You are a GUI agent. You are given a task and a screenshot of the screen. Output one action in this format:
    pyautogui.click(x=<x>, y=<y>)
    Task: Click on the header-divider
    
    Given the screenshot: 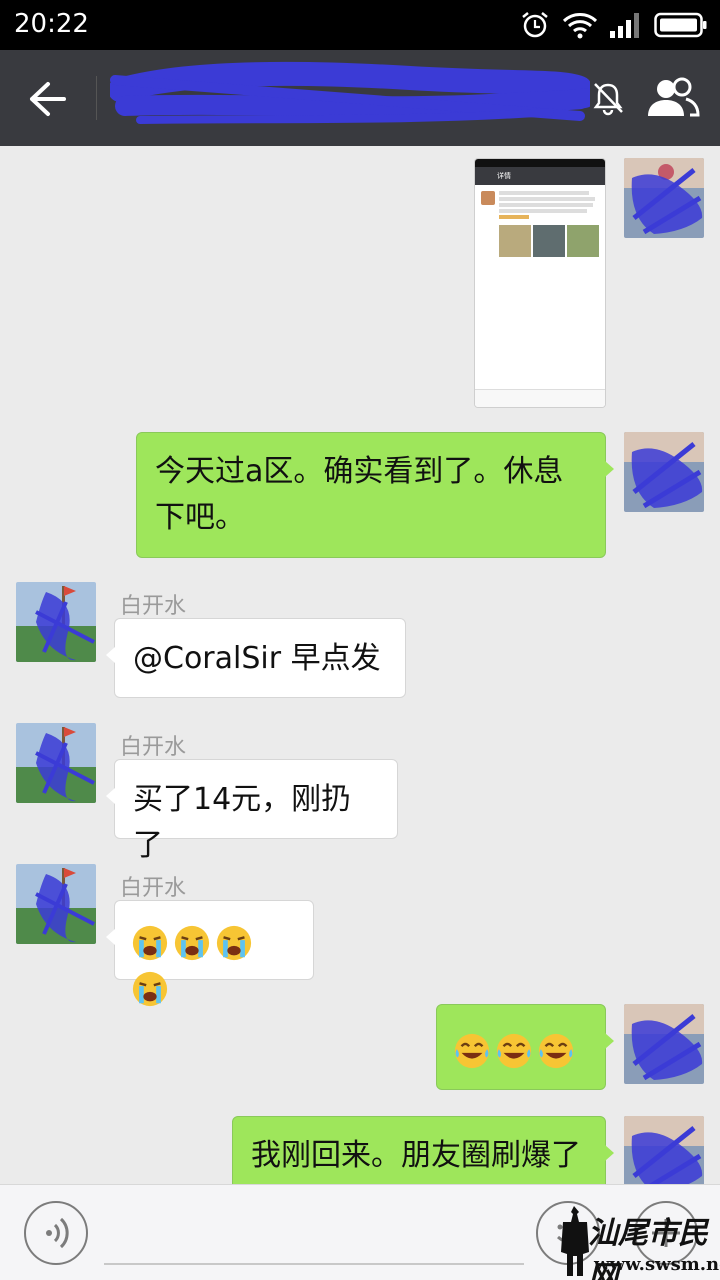 What is the action you would take?
    pyautogui.click(x=96, y=98)
    